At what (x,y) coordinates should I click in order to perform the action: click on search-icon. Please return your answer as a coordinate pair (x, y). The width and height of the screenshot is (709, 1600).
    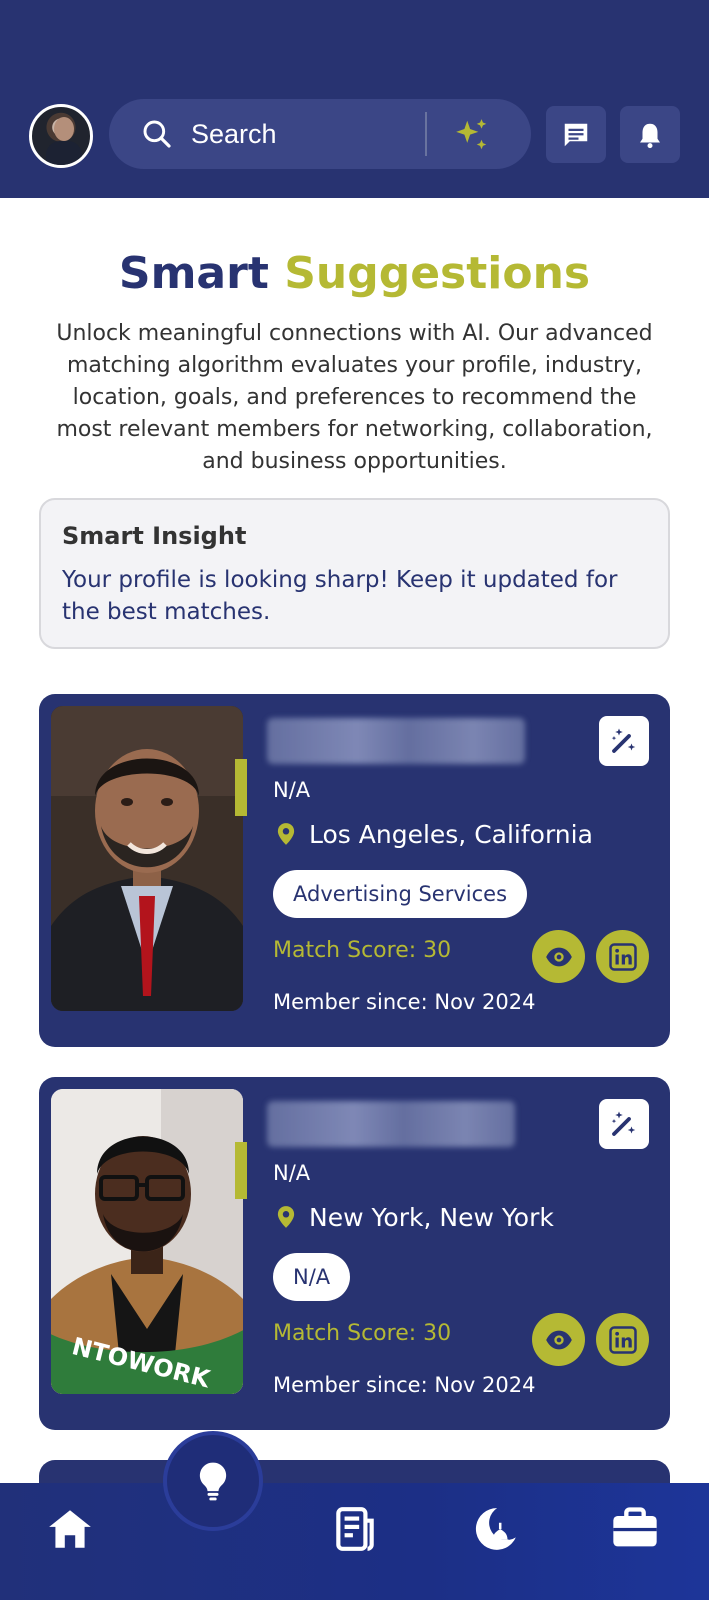
    Looking at the image, I should click on (157, 134).